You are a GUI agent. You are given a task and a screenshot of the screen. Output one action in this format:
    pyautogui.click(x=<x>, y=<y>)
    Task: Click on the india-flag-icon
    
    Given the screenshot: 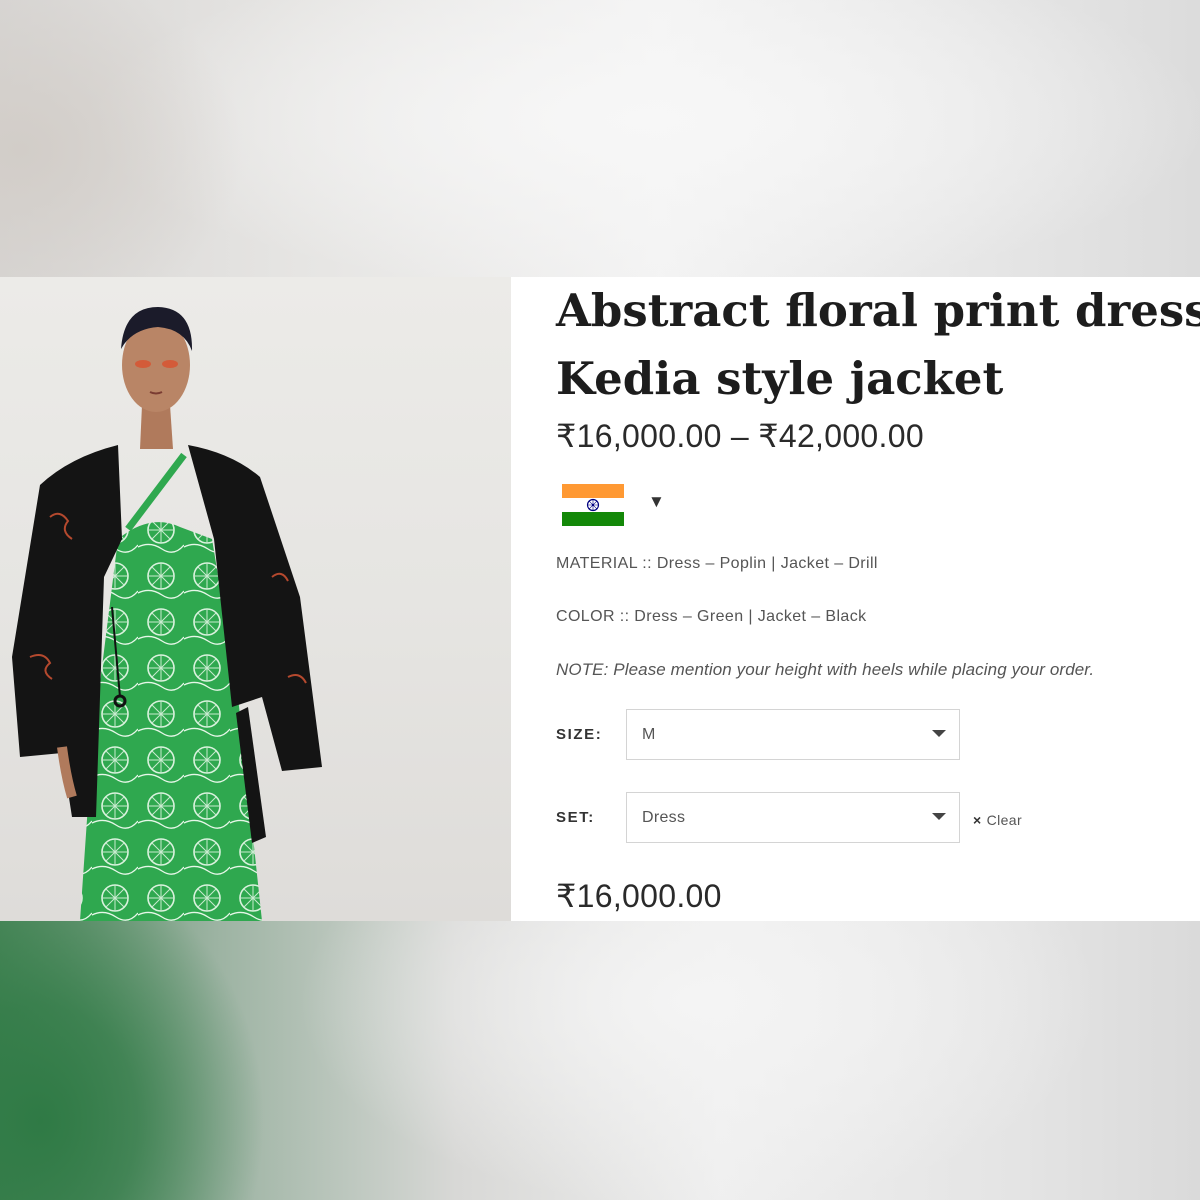 What is the action you would take?
    pyautogui.click(x=593, y=505)
    